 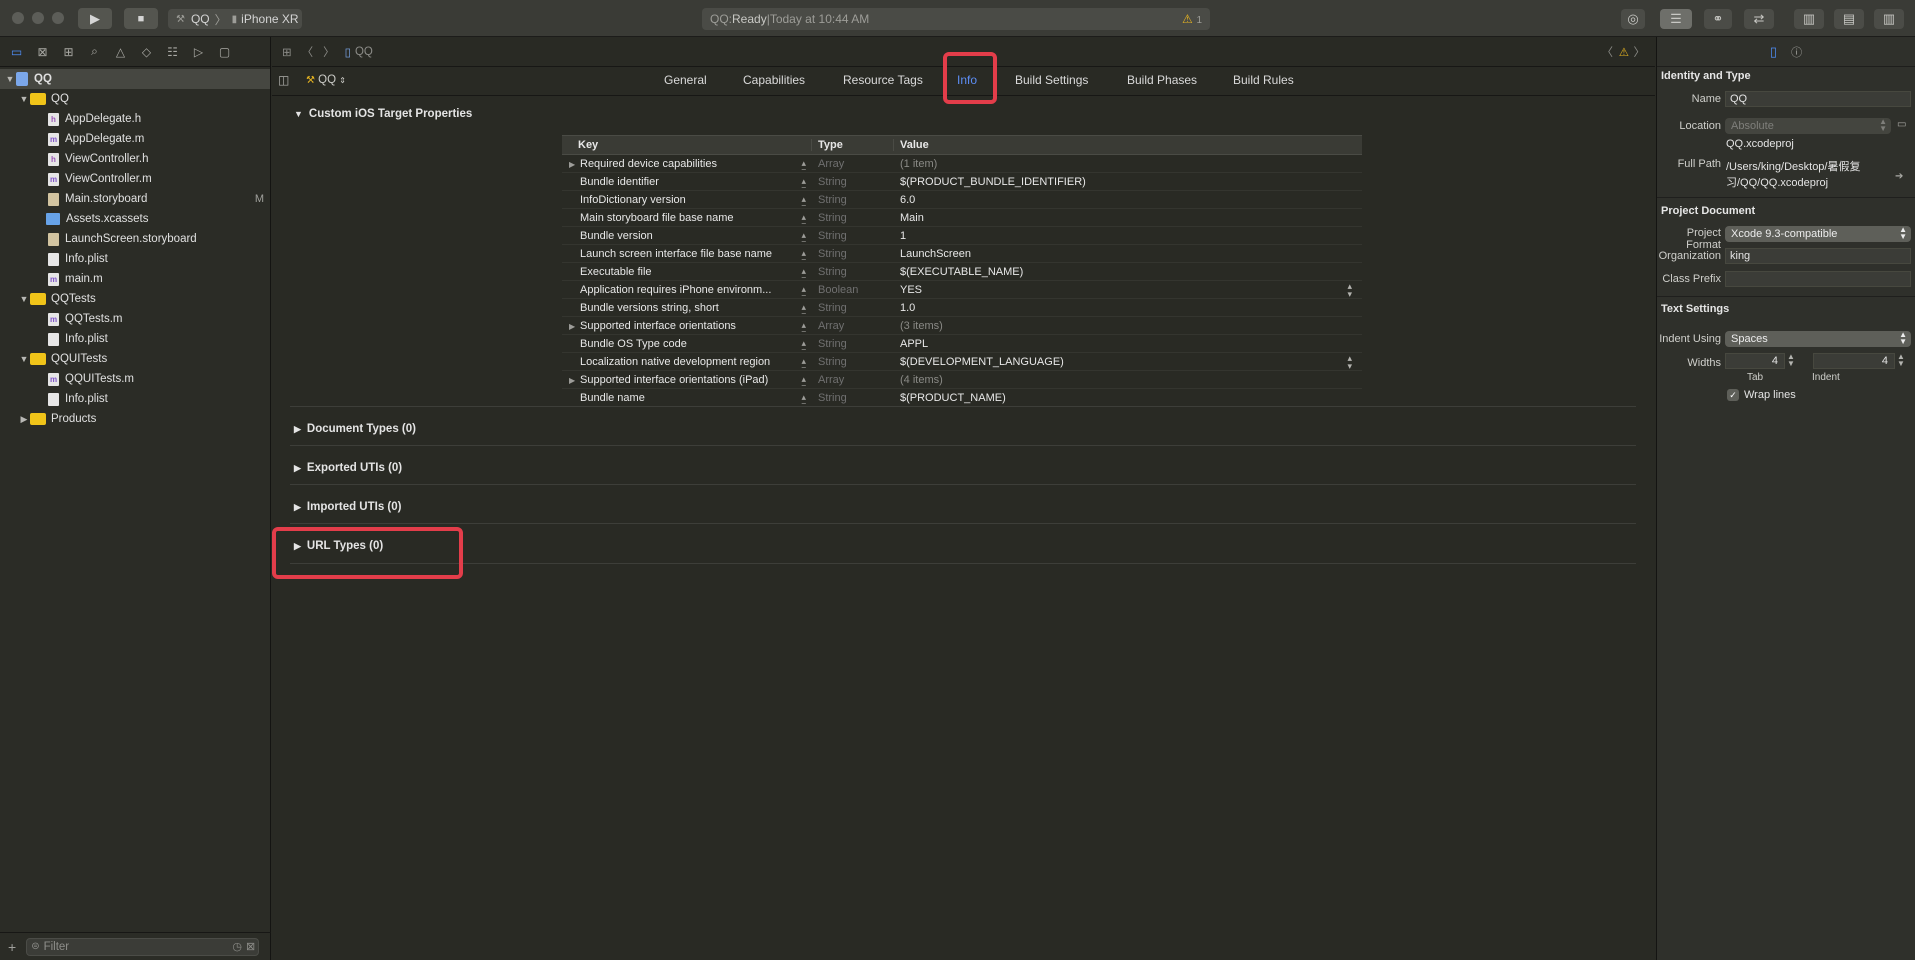 I want to click on row-value: $(PRODUCT_NAME), so click(x=1128, y=398).